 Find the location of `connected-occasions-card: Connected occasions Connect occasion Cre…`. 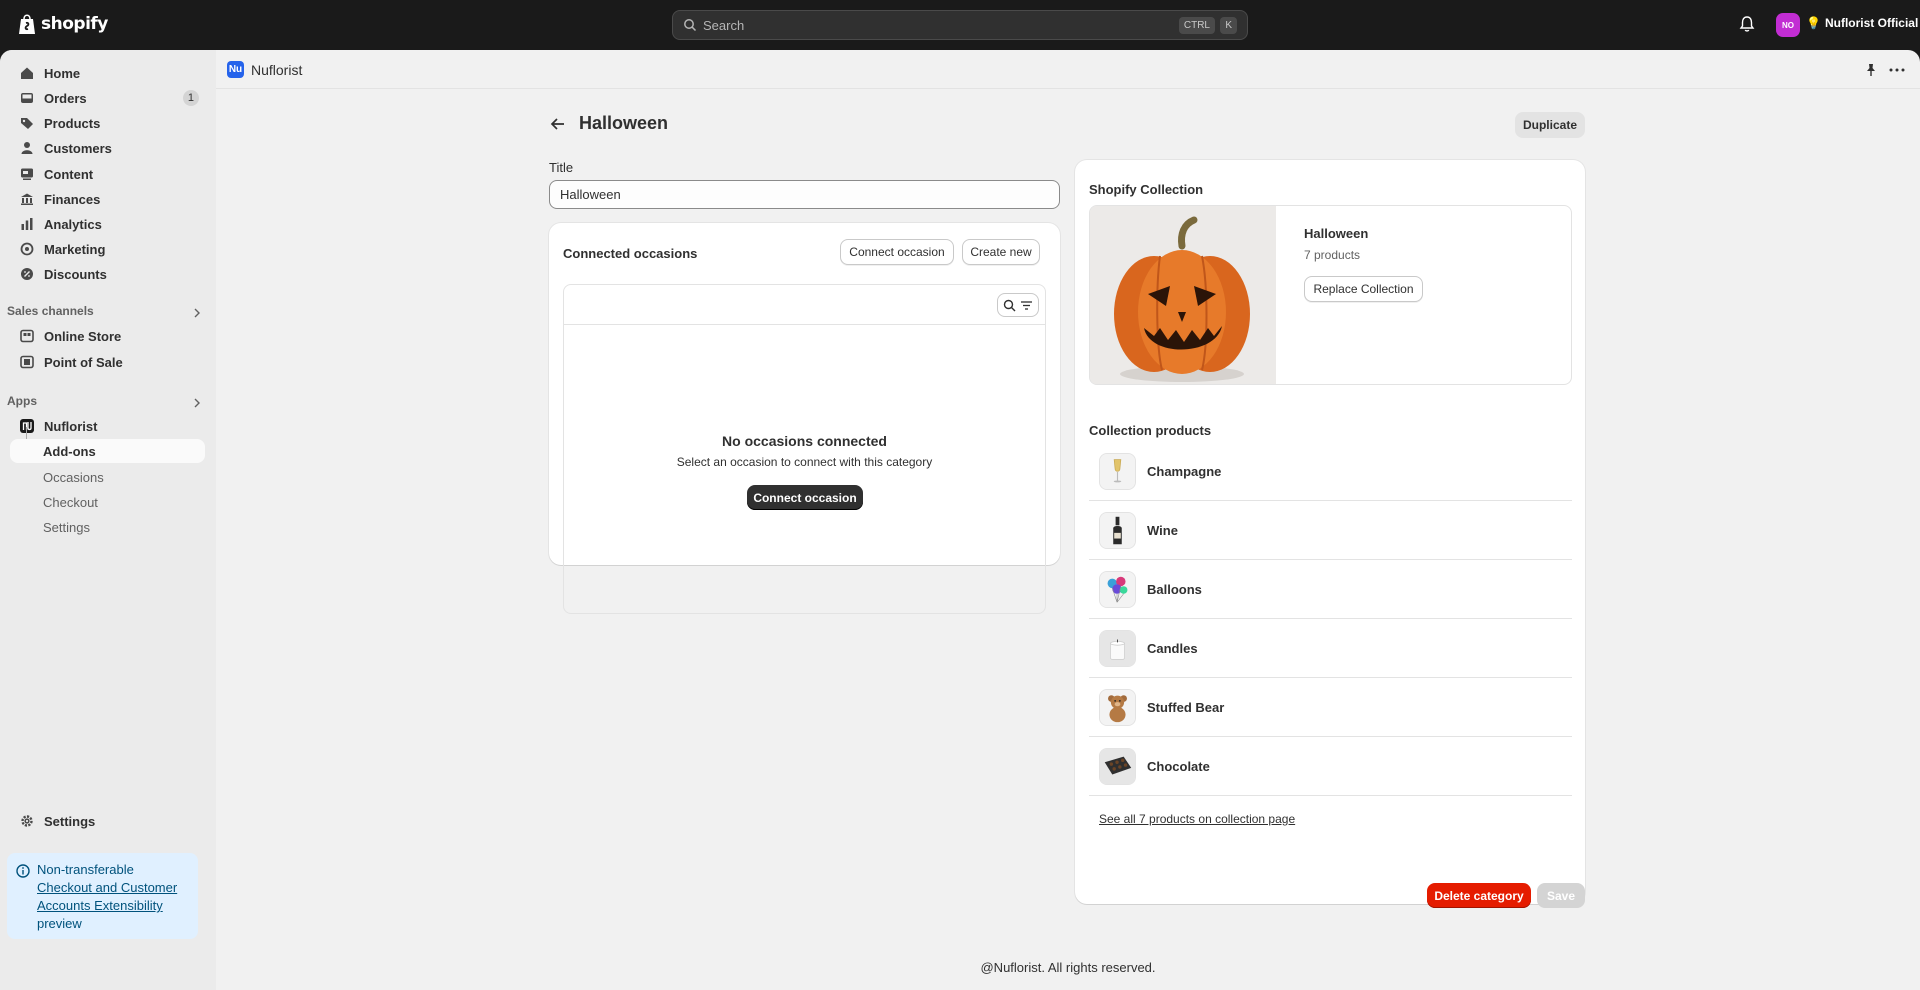

connected-occasions-card: Connected occasions Connect occasion Cre… is located at coordinates (804, 418).